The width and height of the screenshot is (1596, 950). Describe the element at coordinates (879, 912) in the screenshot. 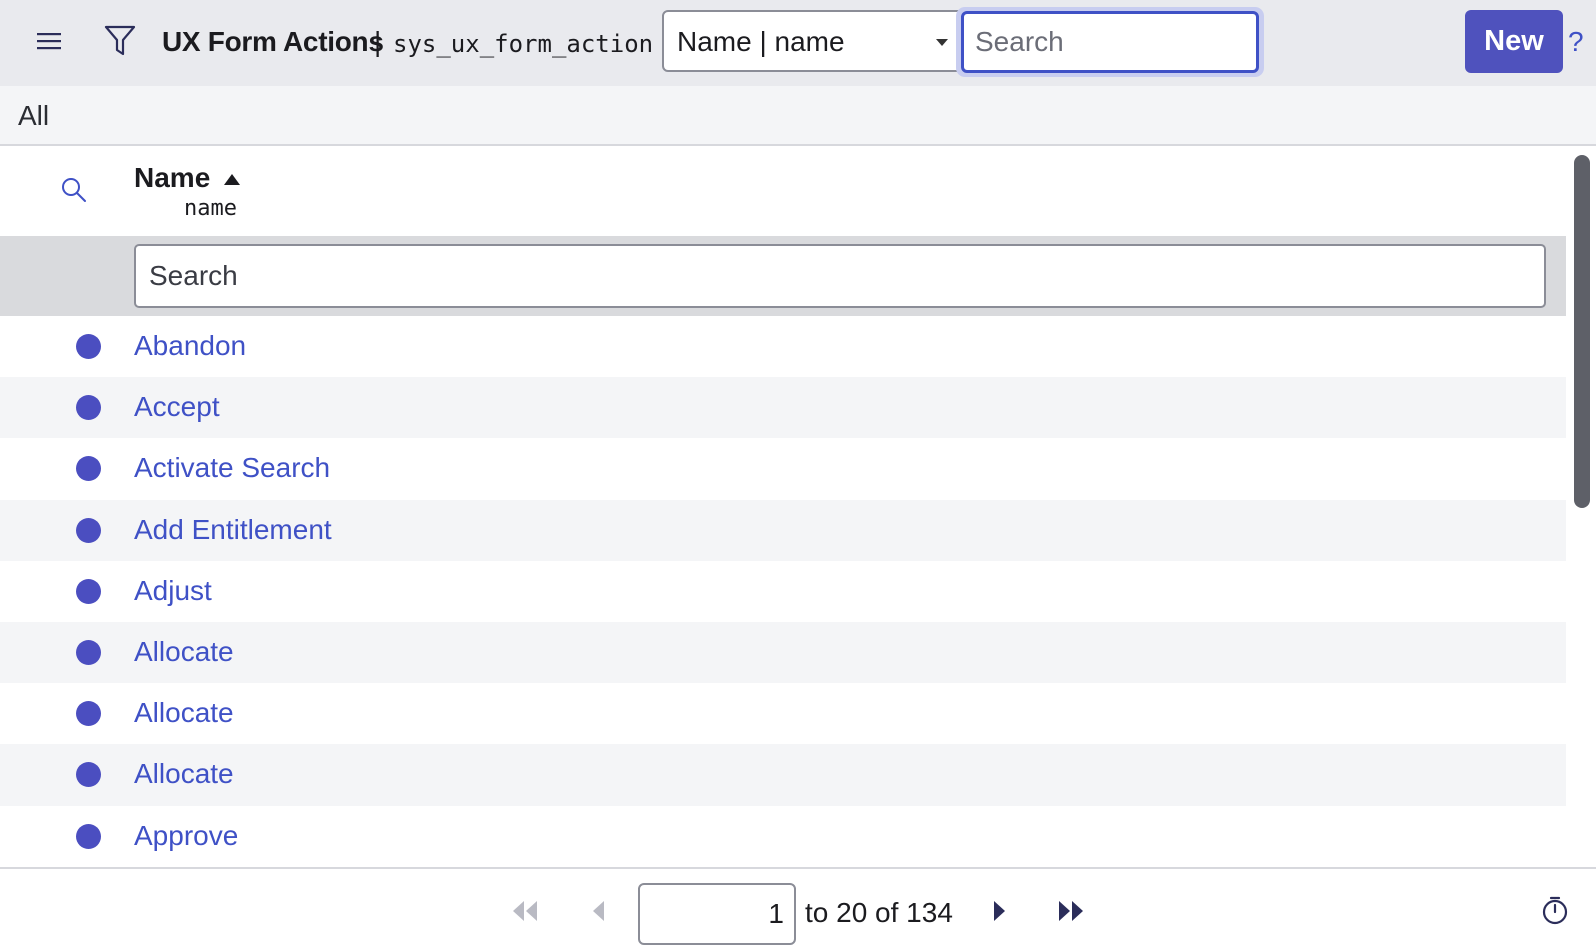

I see `pagination-range-label: to 20 of 134` at that location.